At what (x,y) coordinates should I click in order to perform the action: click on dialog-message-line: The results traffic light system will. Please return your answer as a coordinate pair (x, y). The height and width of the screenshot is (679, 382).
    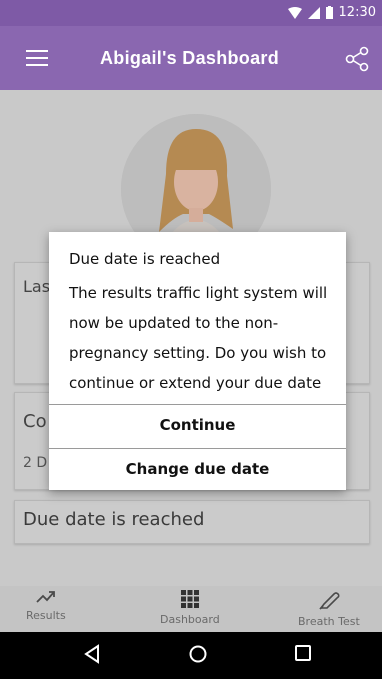
    Looking at the image, I should click on (198, 293).